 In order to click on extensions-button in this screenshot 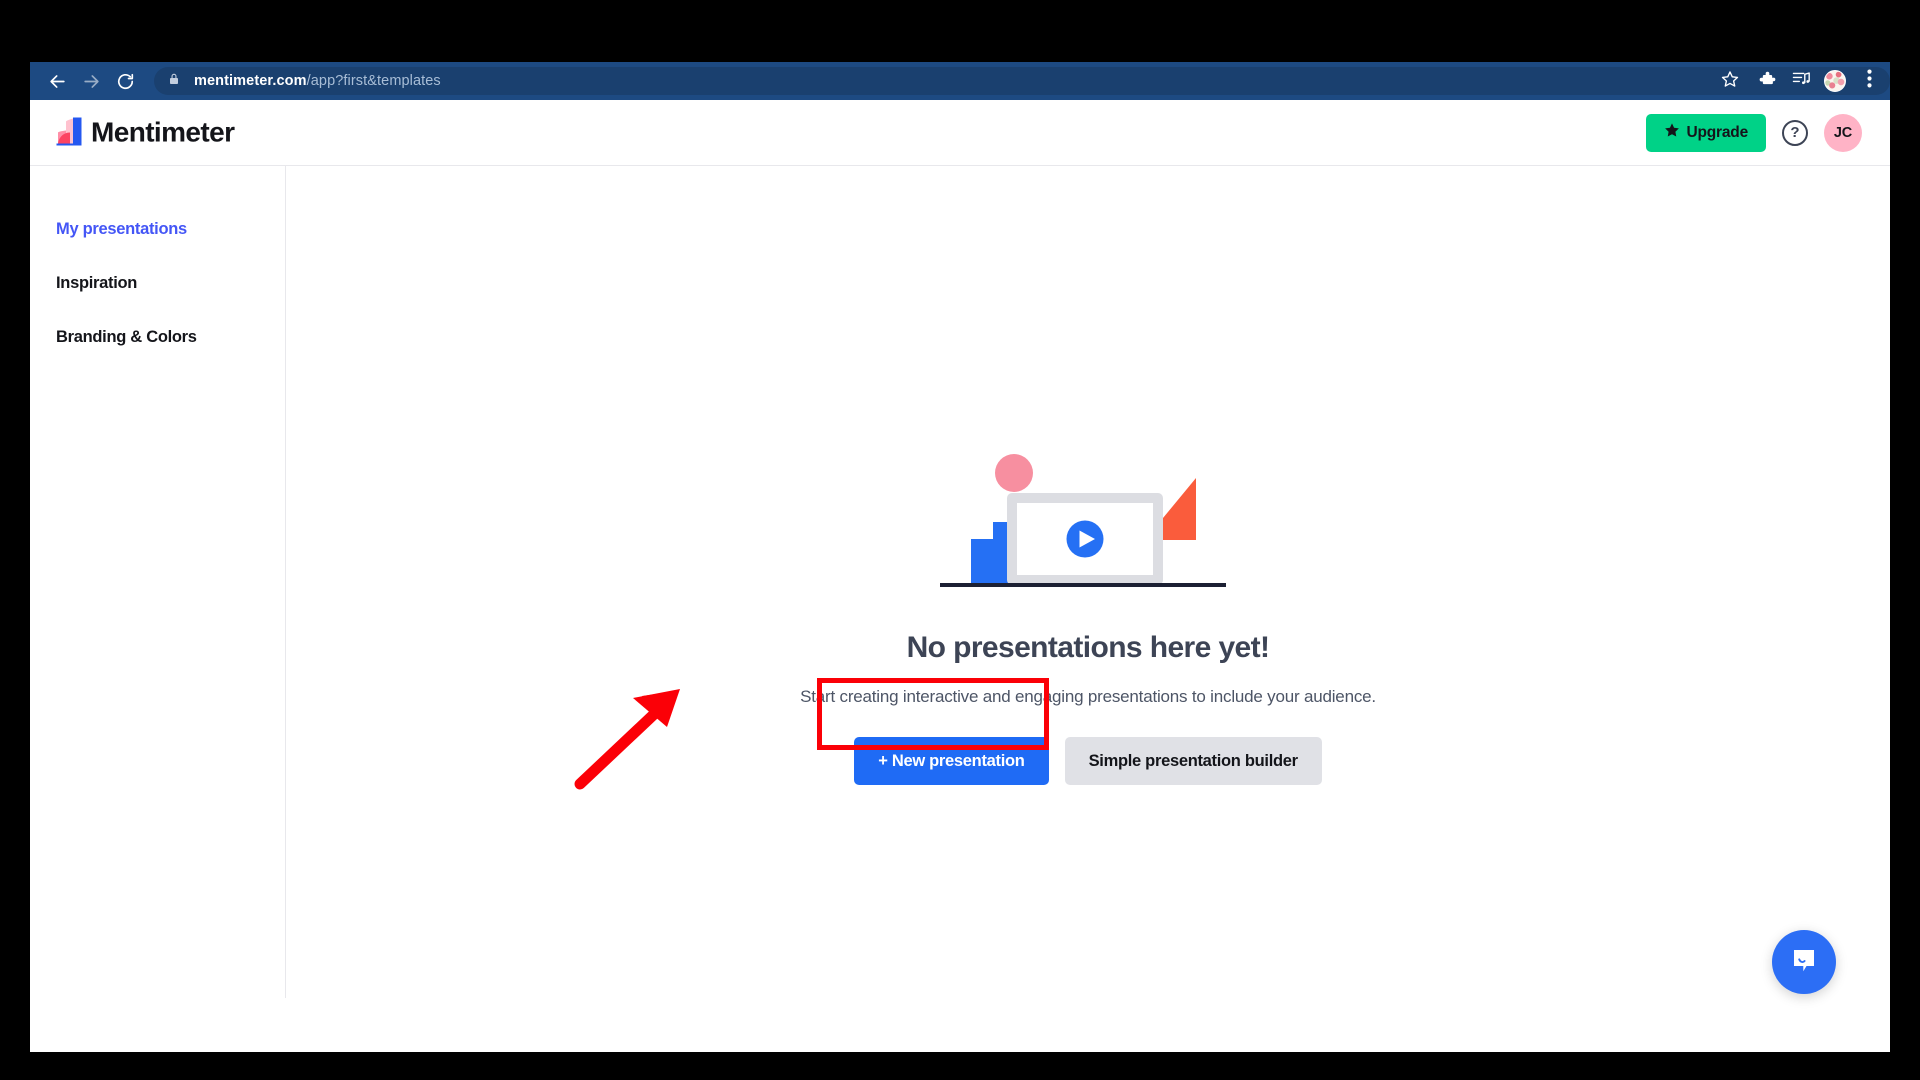, I will do `click(1767, 81)`.